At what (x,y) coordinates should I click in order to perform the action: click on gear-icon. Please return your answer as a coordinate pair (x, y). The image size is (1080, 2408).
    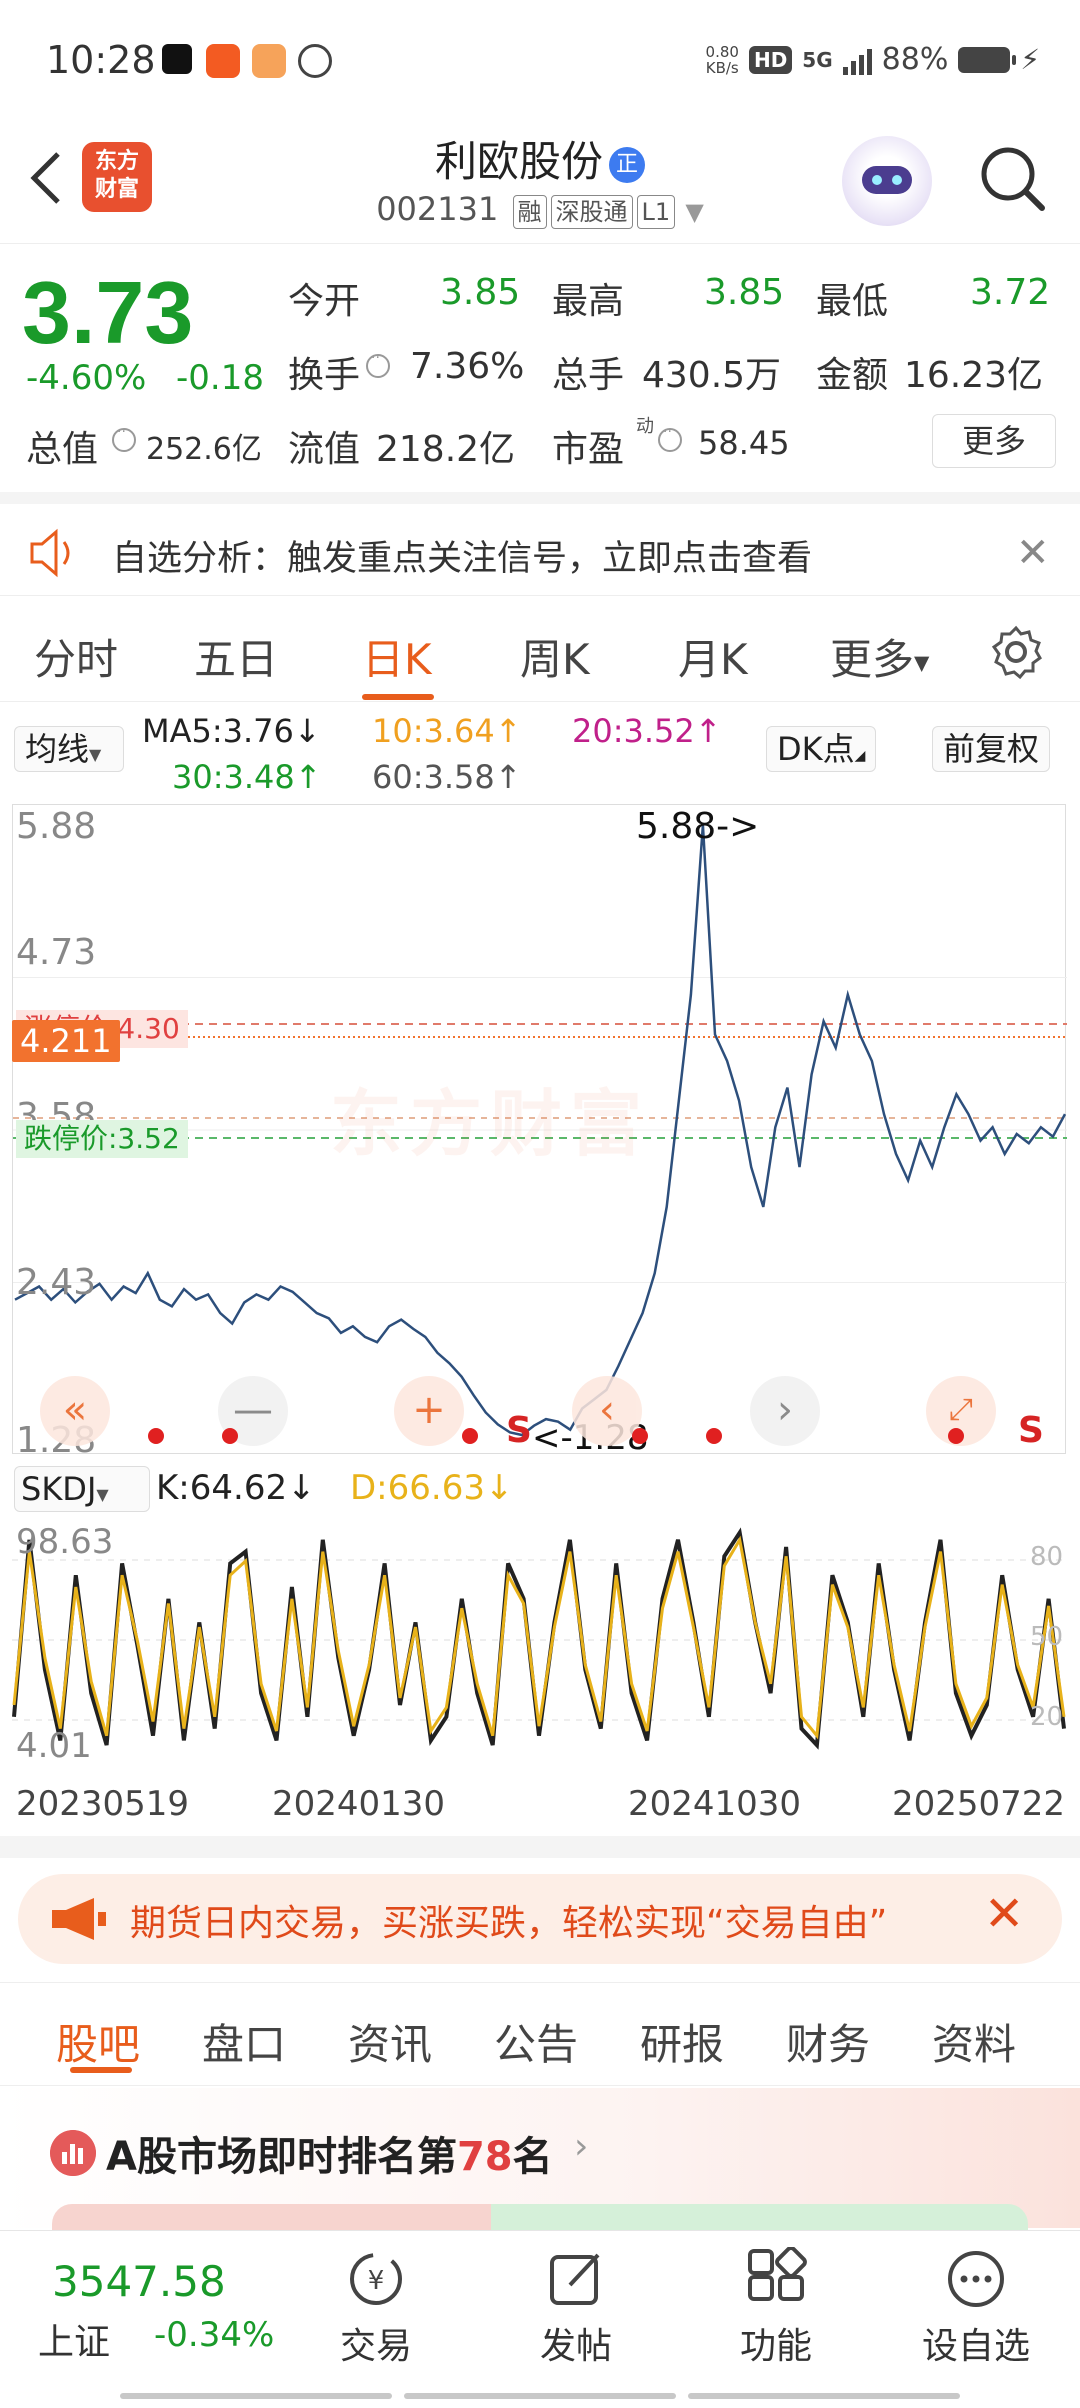
    Looking at the image, I should click on (1016, 652).